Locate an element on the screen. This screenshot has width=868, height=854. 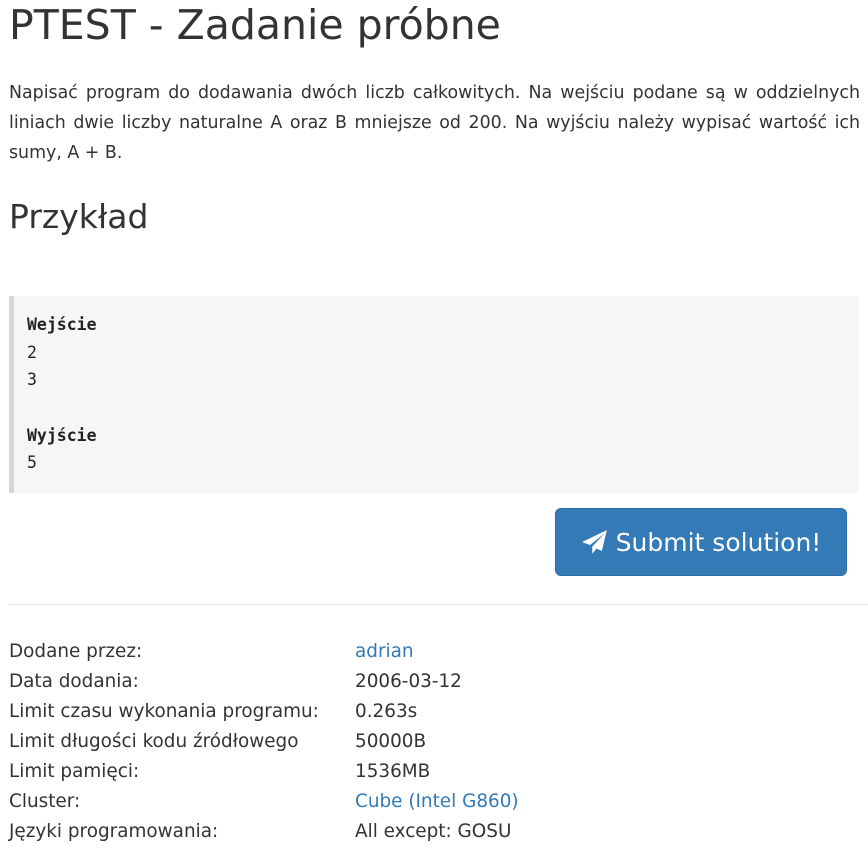
info-row-memory-limit: Limit pamięci: 1536MB is located at coordinates (264, 772).